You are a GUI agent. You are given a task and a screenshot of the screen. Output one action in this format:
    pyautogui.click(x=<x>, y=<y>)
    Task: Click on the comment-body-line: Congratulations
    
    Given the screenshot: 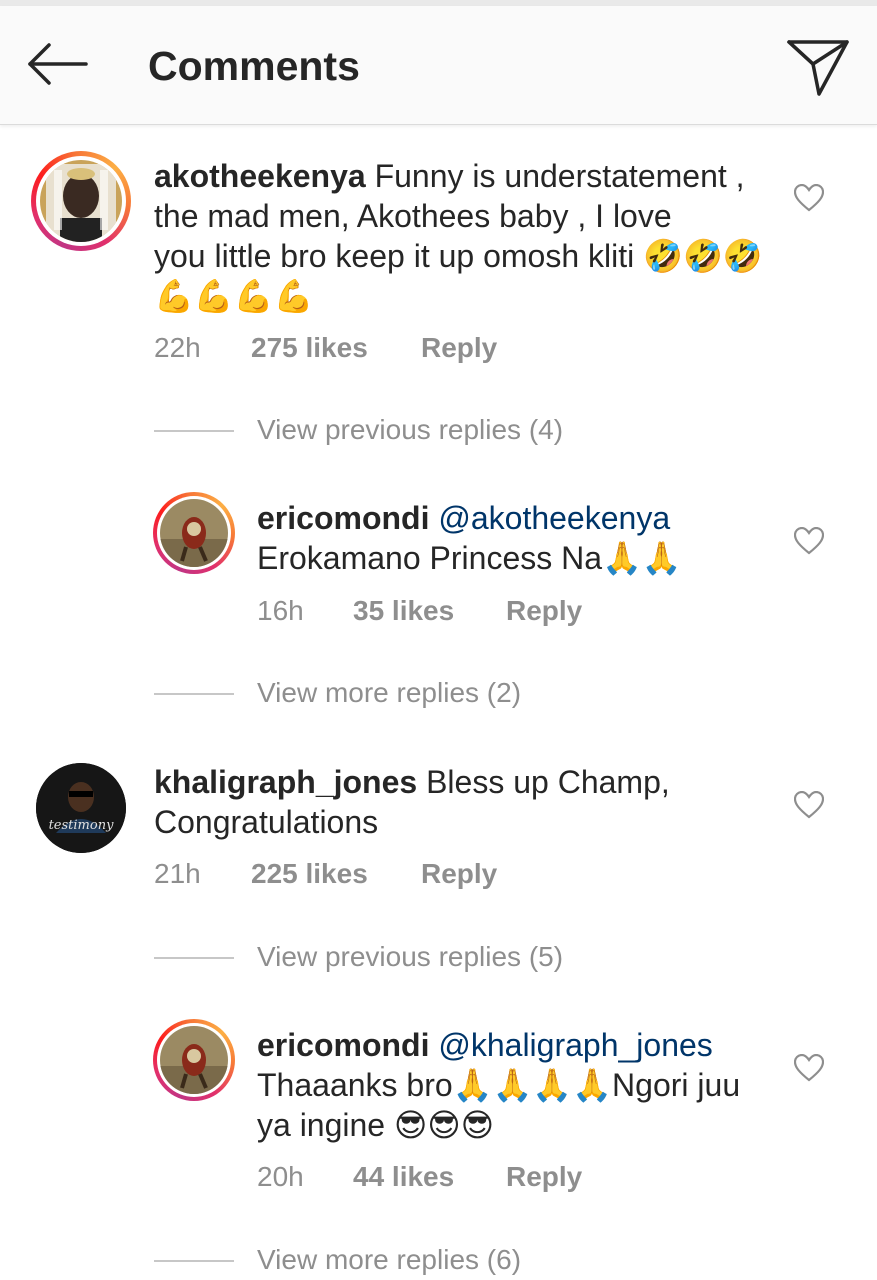 What is the action you would take?
    pyautogui.click(x=266, y=822)
    